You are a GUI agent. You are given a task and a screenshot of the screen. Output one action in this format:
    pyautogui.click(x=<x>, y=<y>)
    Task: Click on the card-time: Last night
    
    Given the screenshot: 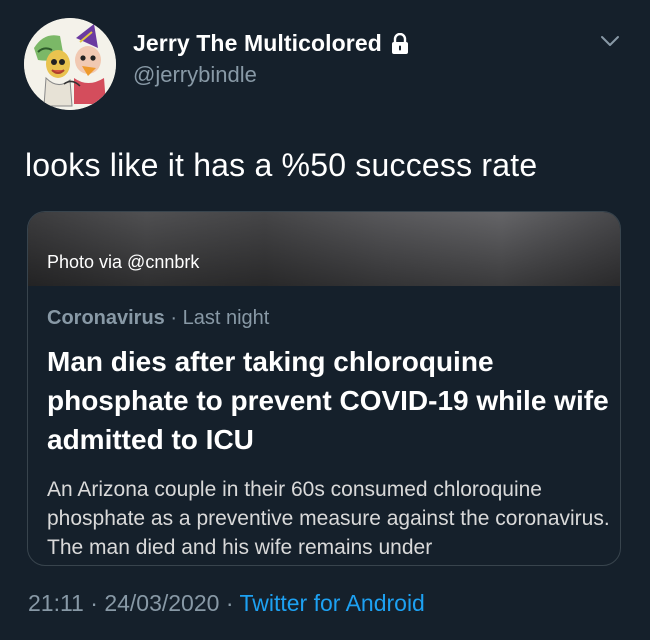 What is the action you would take?
    pyautogui.click(x=226, y=318)
    